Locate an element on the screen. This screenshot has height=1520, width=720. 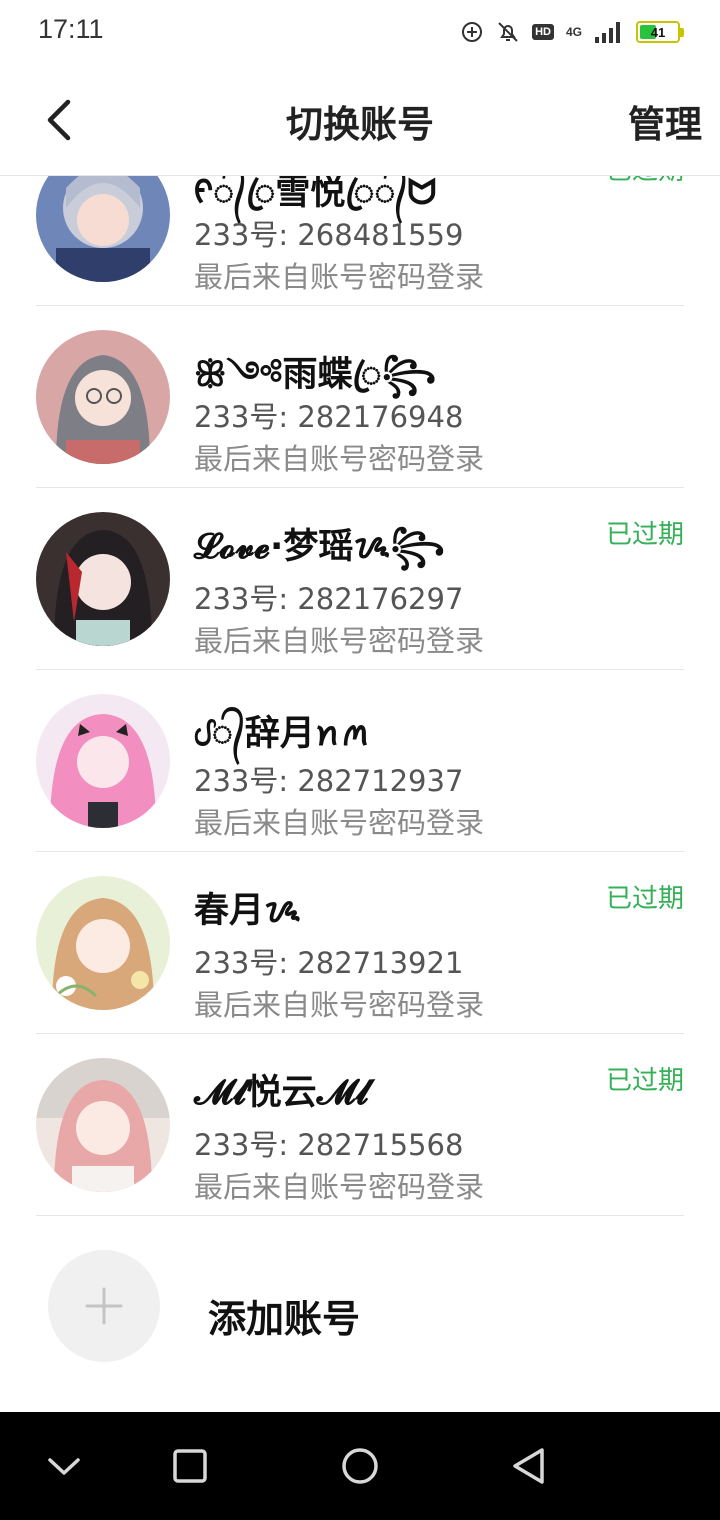
network-4g-icon: 4G is located at coordinates (573, 32).